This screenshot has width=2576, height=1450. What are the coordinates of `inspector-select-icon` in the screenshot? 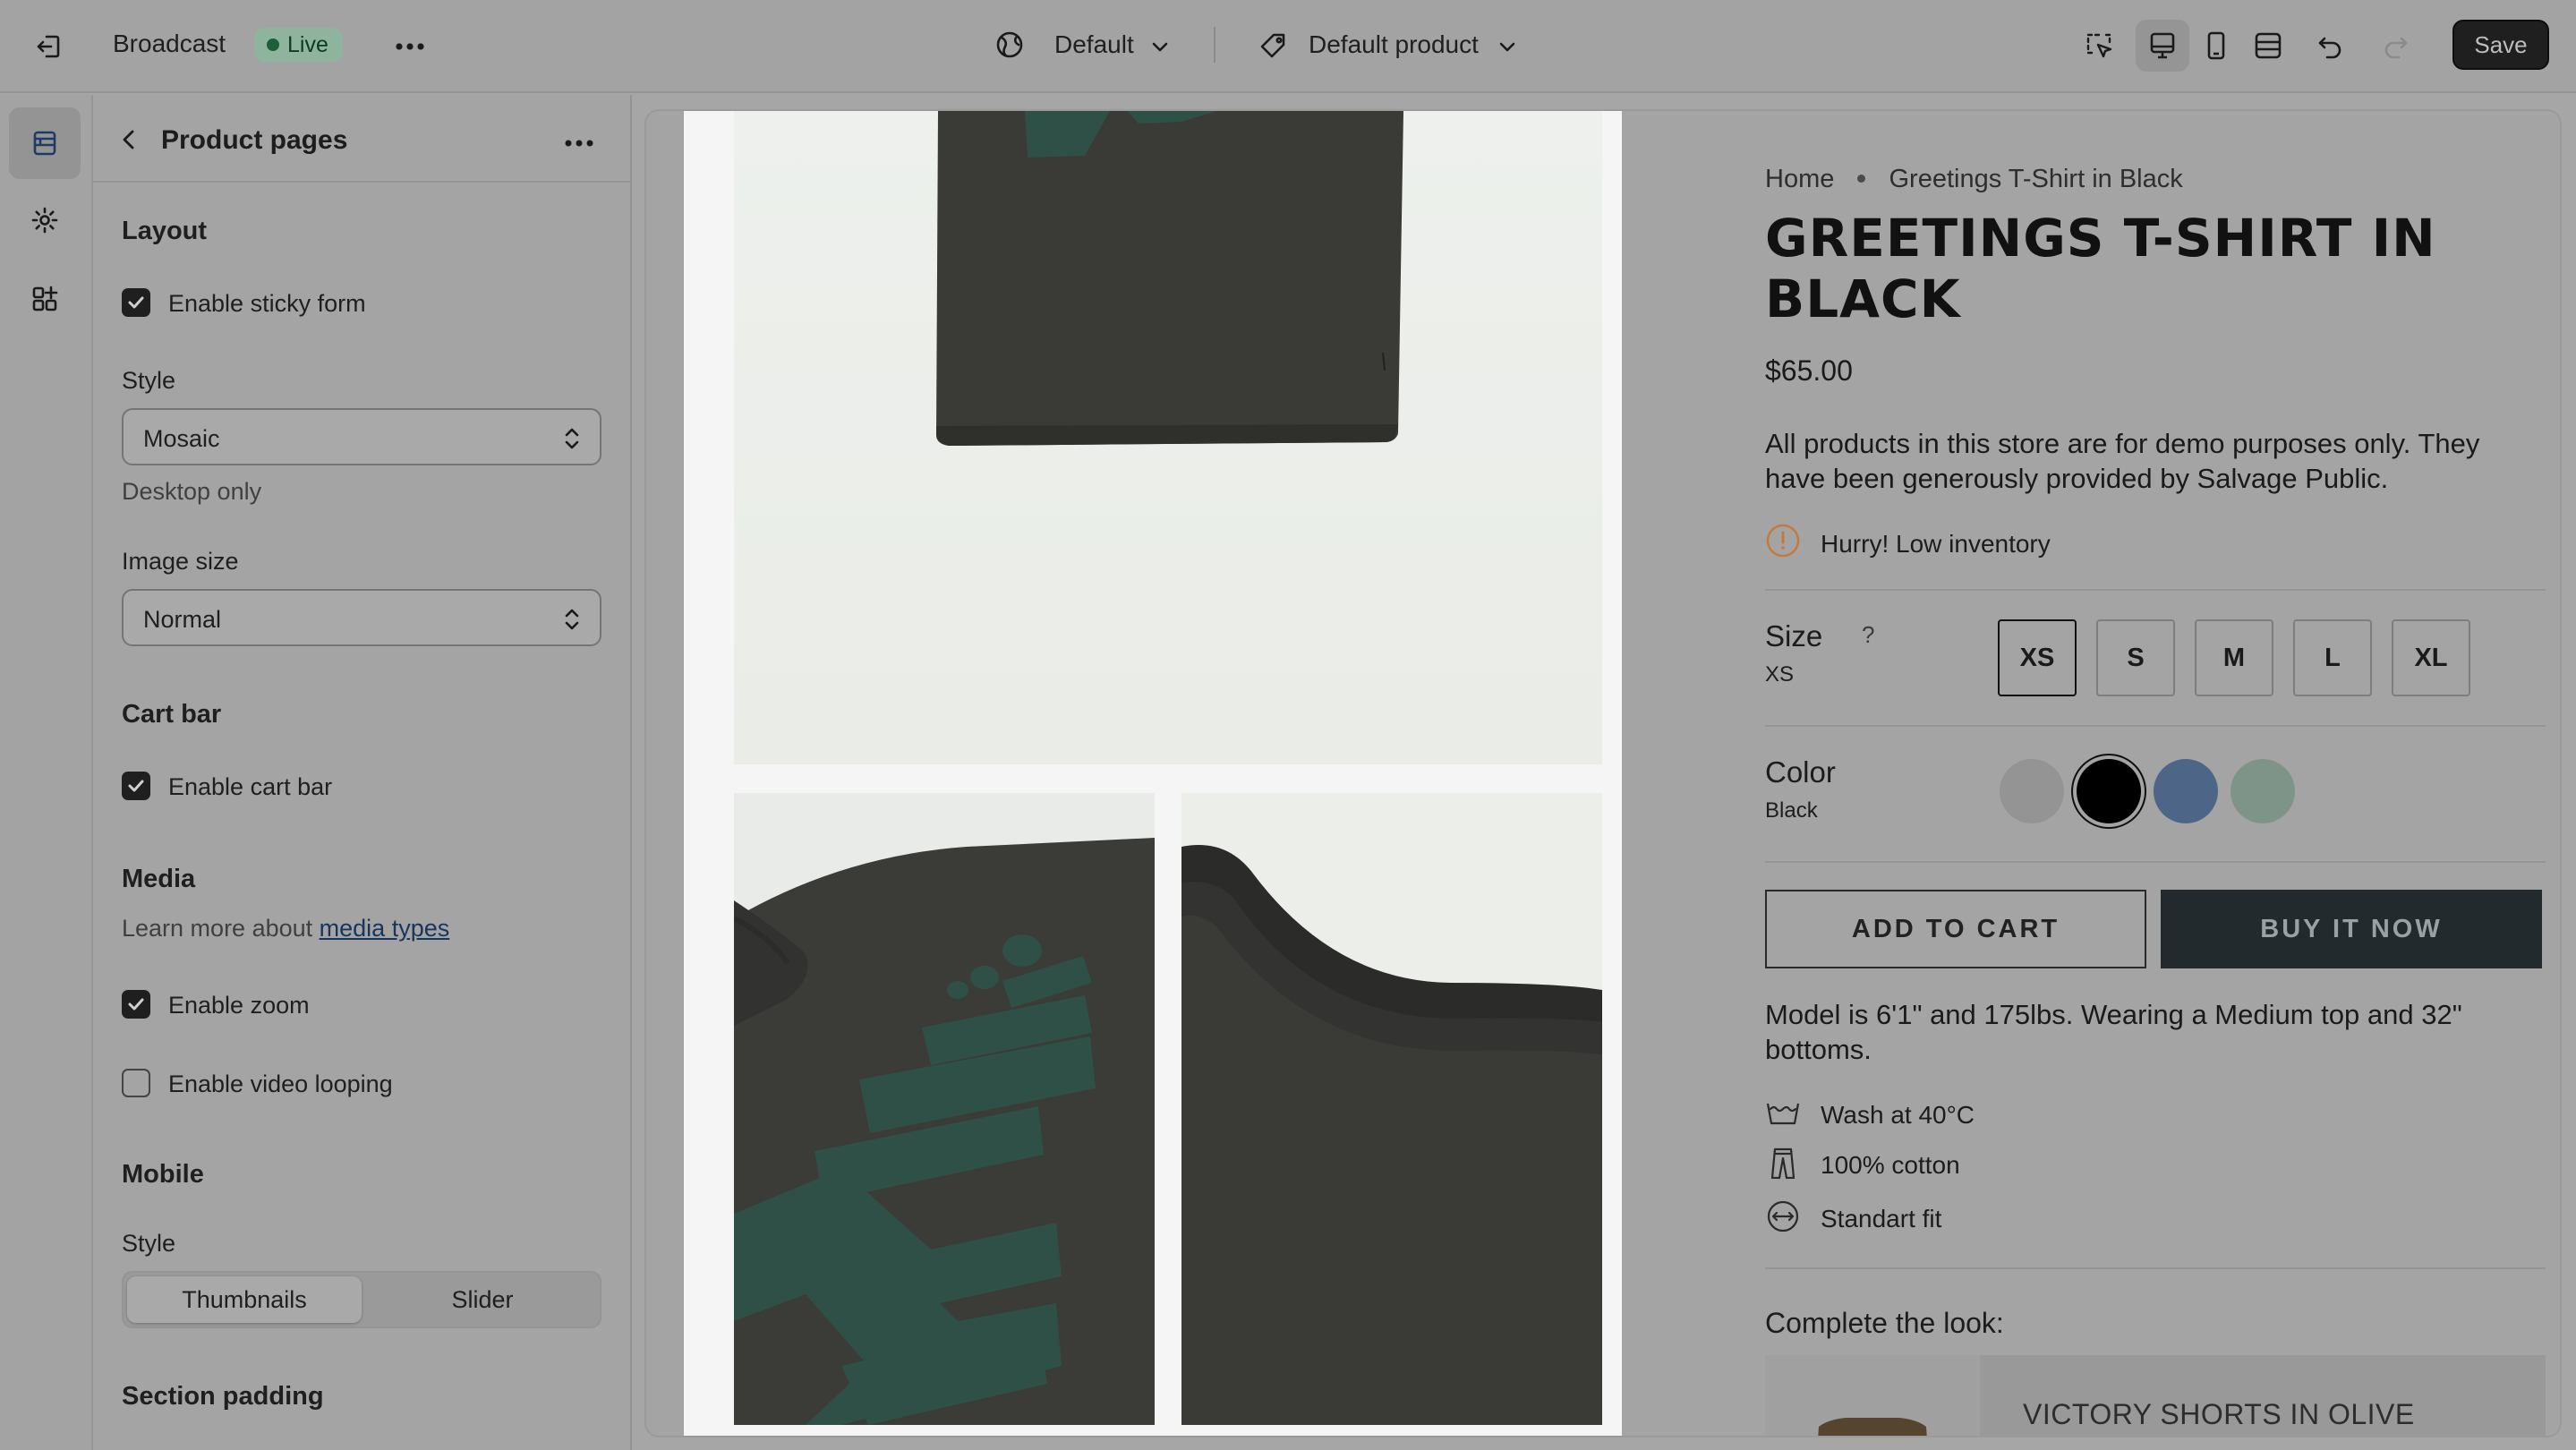 It's located at (2099, 46).